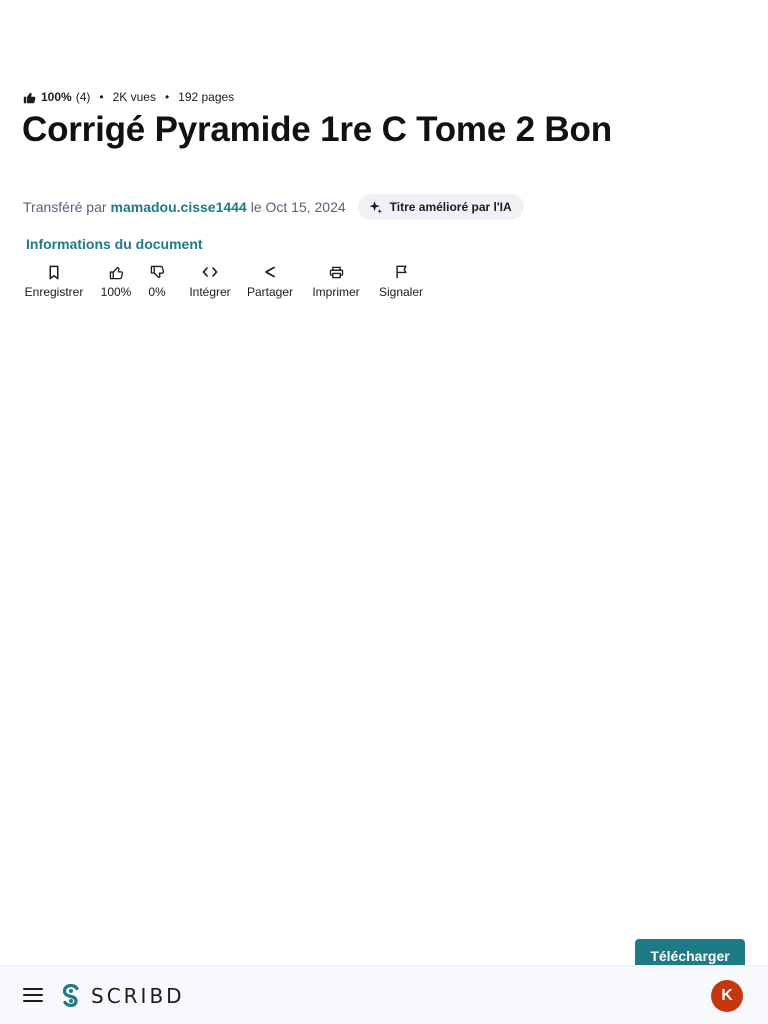 This screenshot has width=768, height=1024. I want to click on scribd-logo: SCRIBD, so click(122, 996).